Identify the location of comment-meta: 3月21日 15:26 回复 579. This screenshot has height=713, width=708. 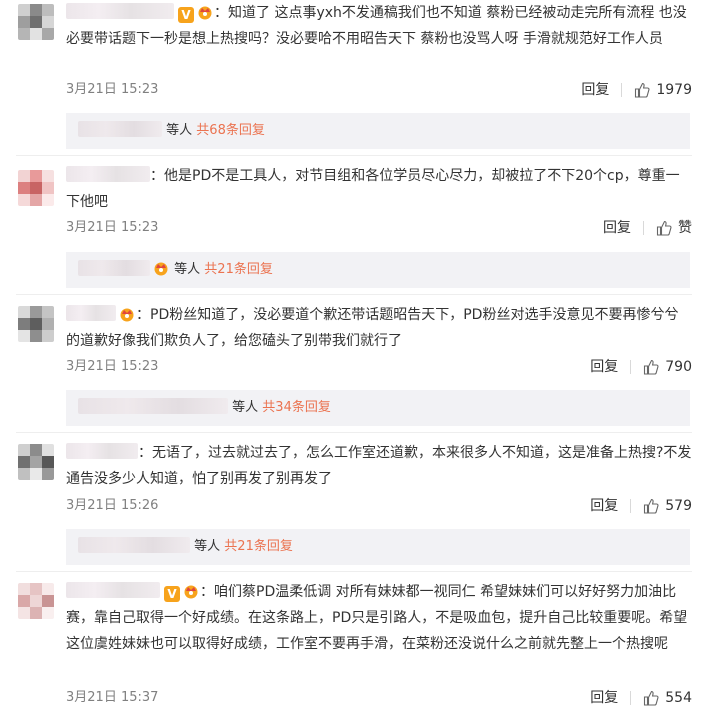
(379, 506).